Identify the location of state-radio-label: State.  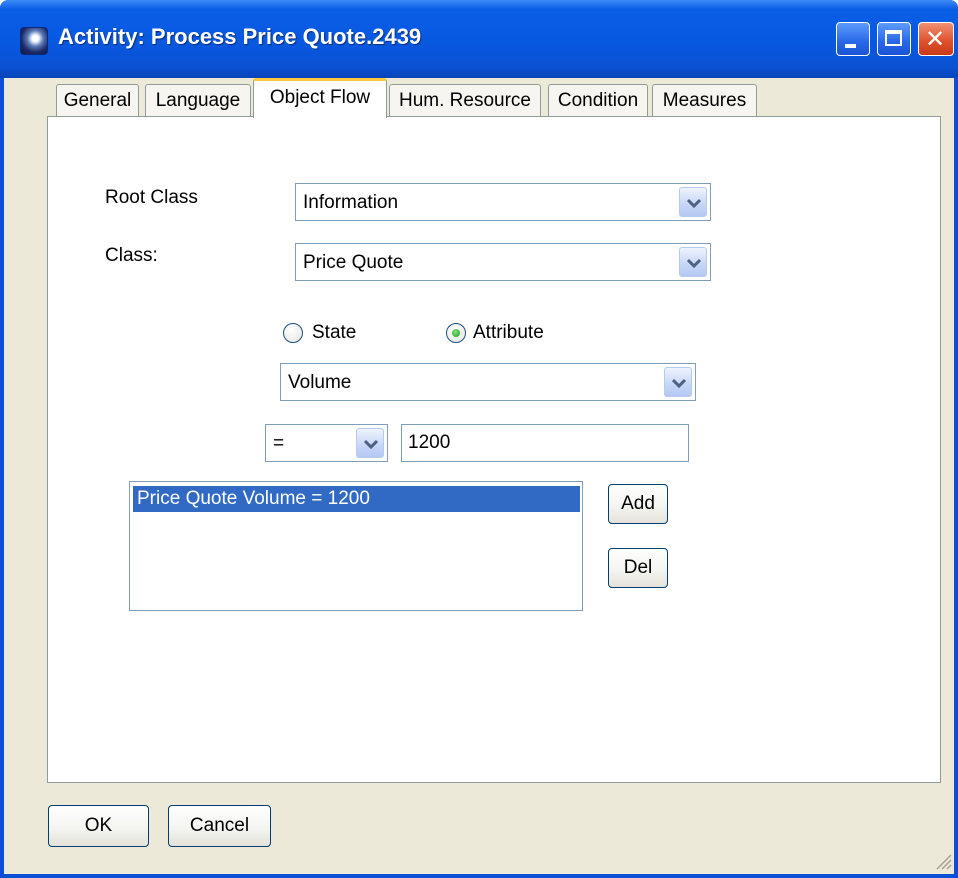
(334, 333).